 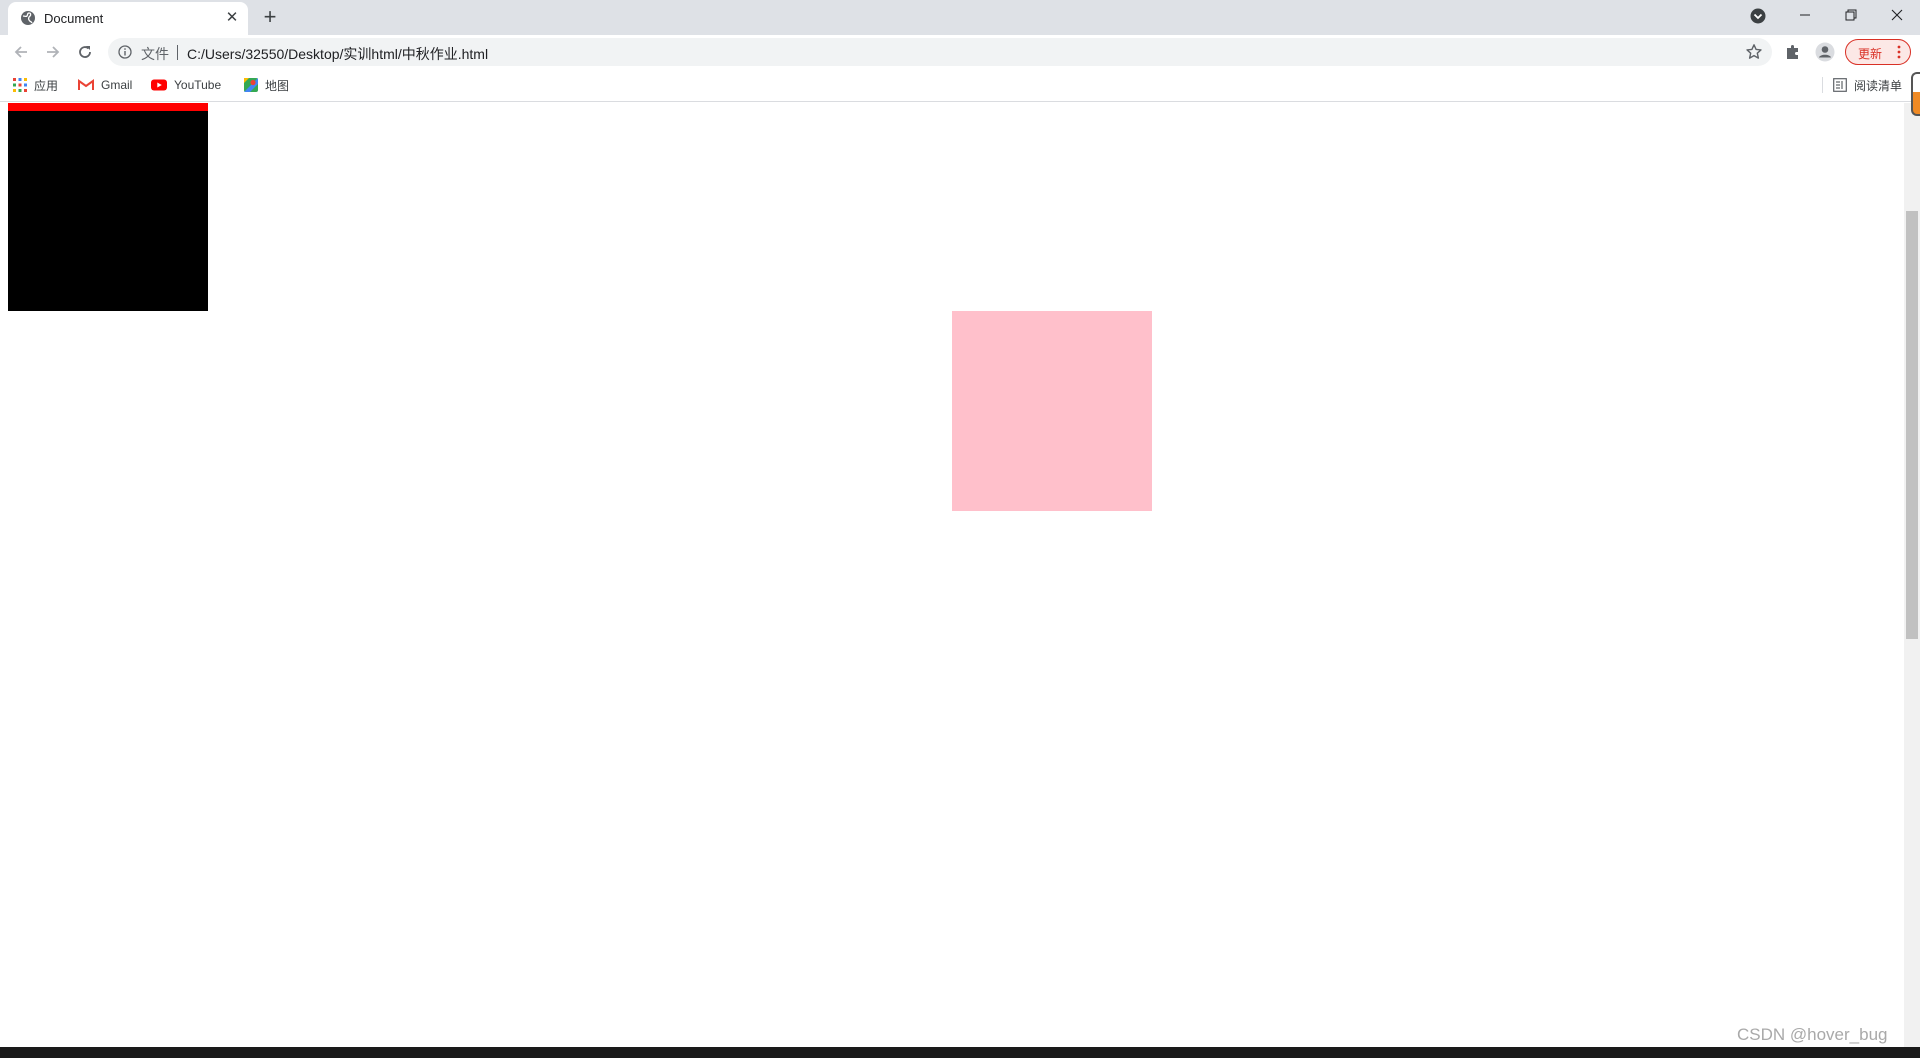 I want to click on profile-avatar-icon, so click(x=1825, y=52).